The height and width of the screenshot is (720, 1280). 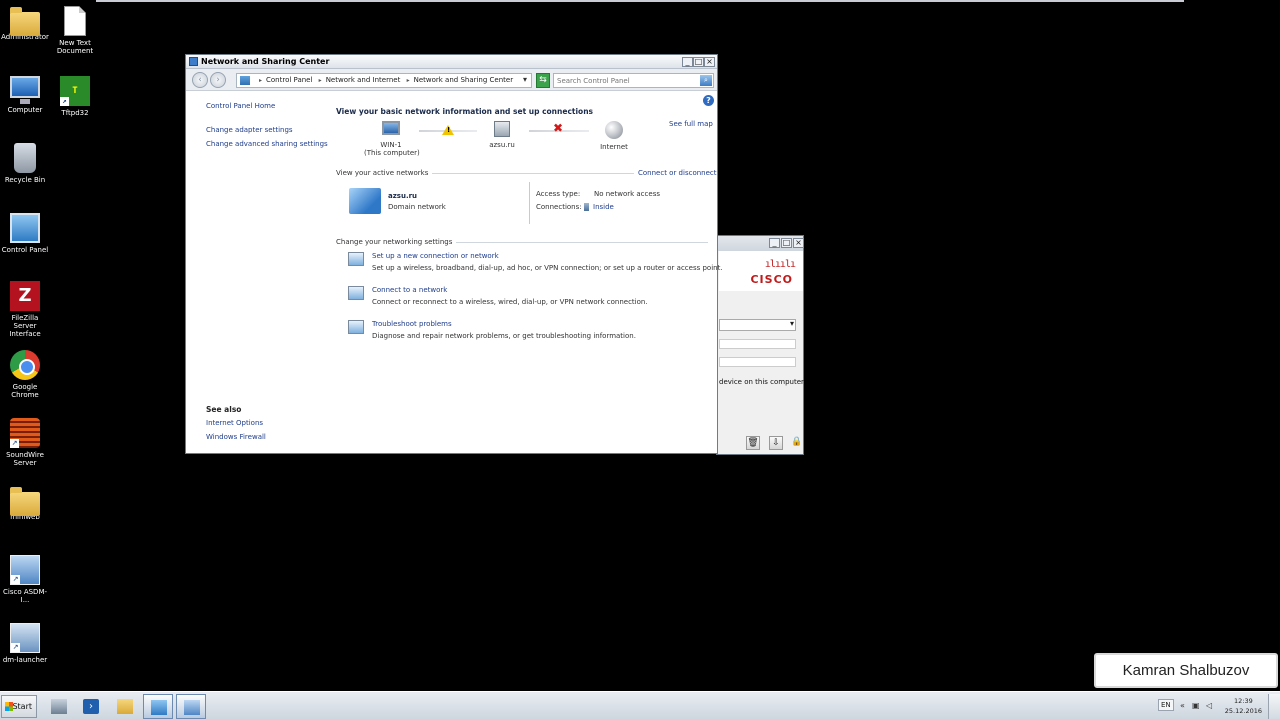 I want to click on cisco-username-field, so click(x=757, y=344).